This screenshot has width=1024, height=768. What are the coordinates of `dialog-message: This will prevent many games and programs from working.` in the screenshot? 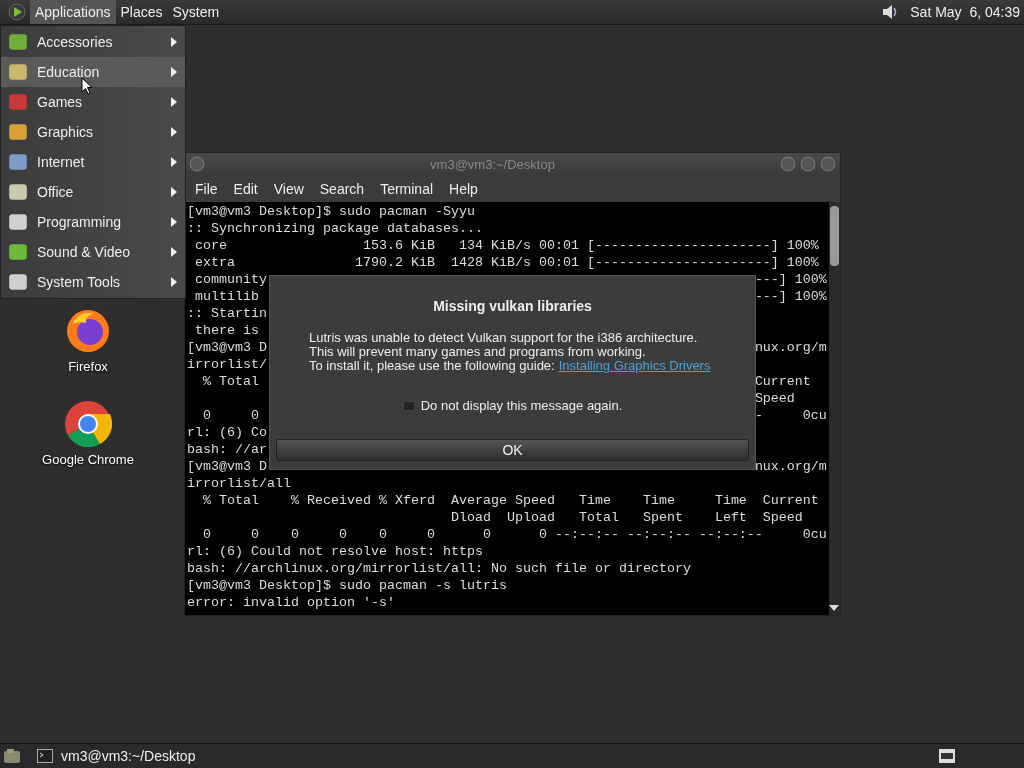 It's located at (477, 351).